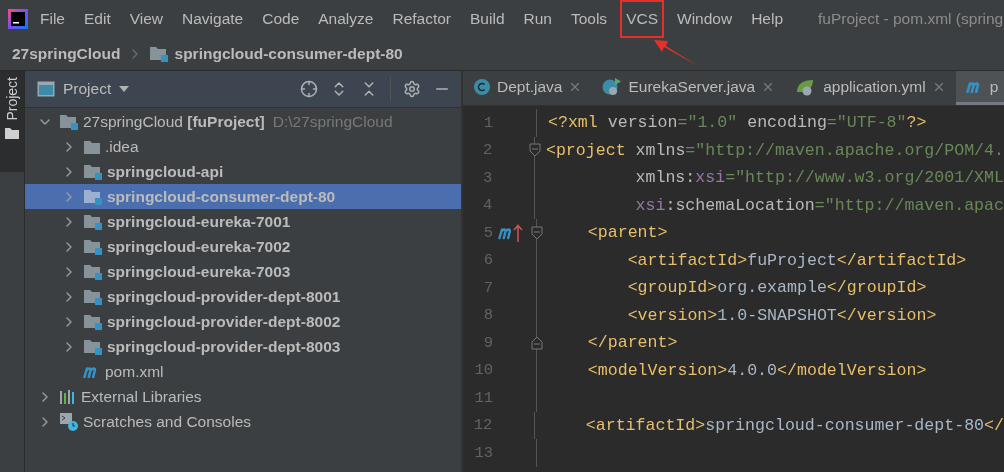 The height and width of the screenshot is (472, 1004). Describe the element at coordinates (213, 19) in the screenshot. I see `menu-item: Navigate` at that location.